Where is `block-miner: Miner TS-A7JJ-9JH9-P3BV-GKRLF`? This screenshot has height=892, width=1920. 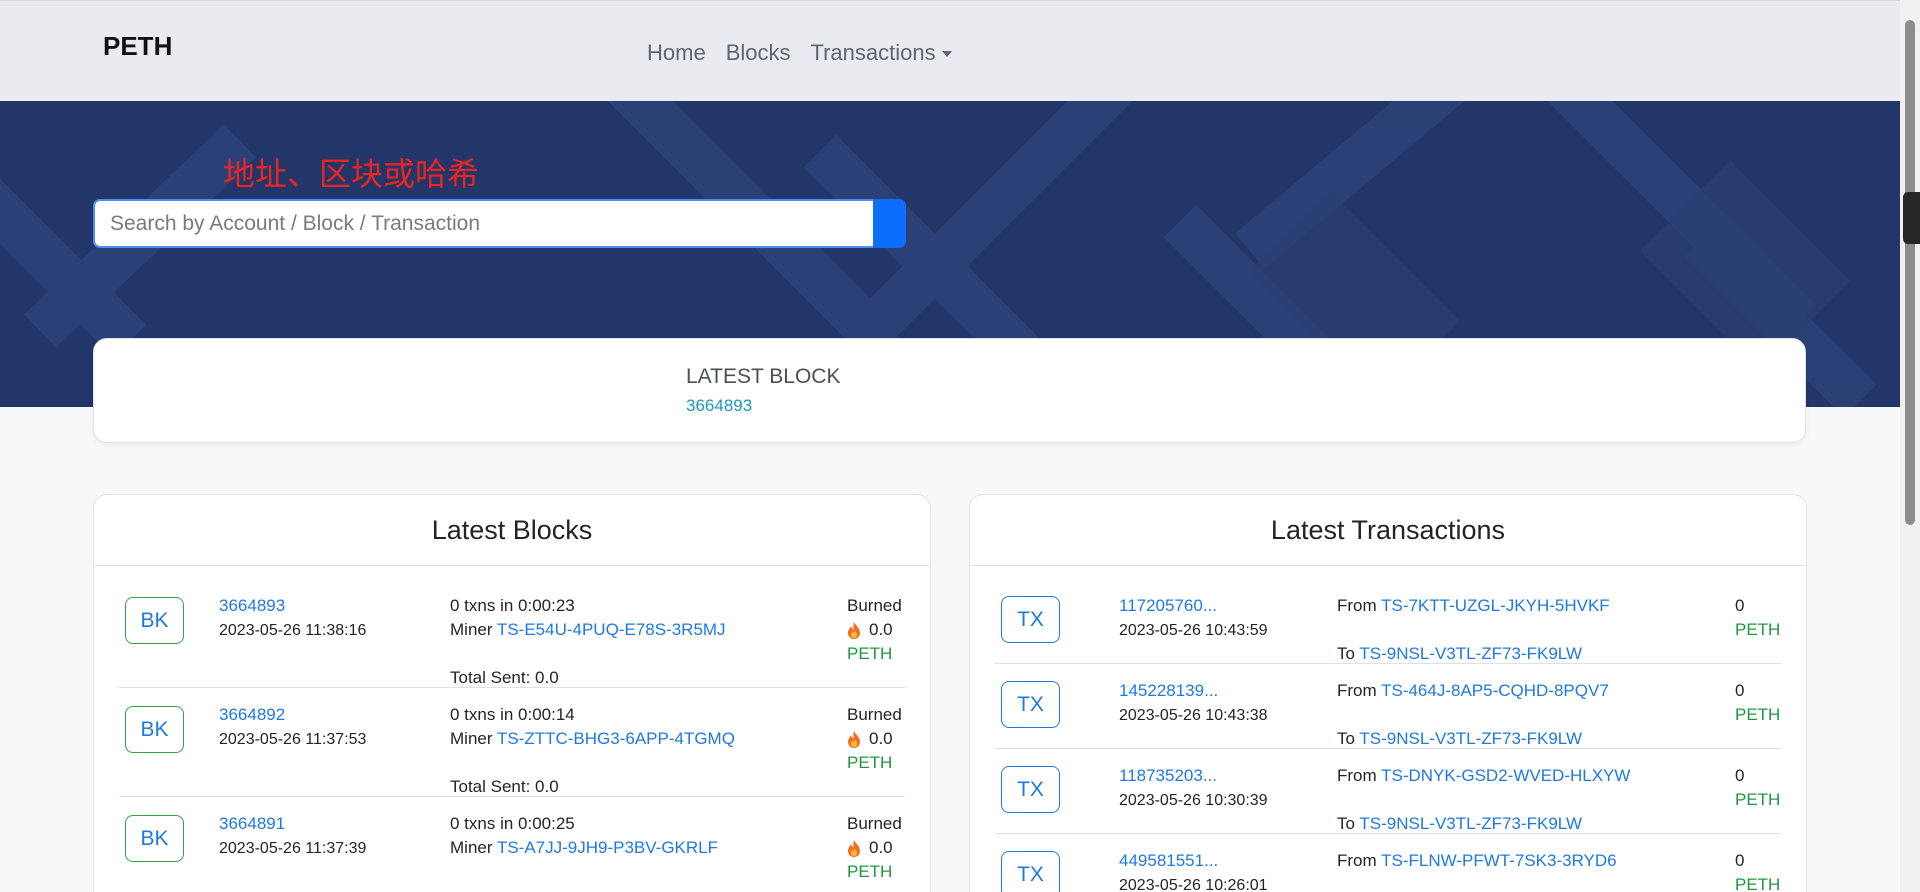
block-miner: Miner TS-A7JJ-9JH9-P3BV-GKRLF is located at coordinates (584, 848).